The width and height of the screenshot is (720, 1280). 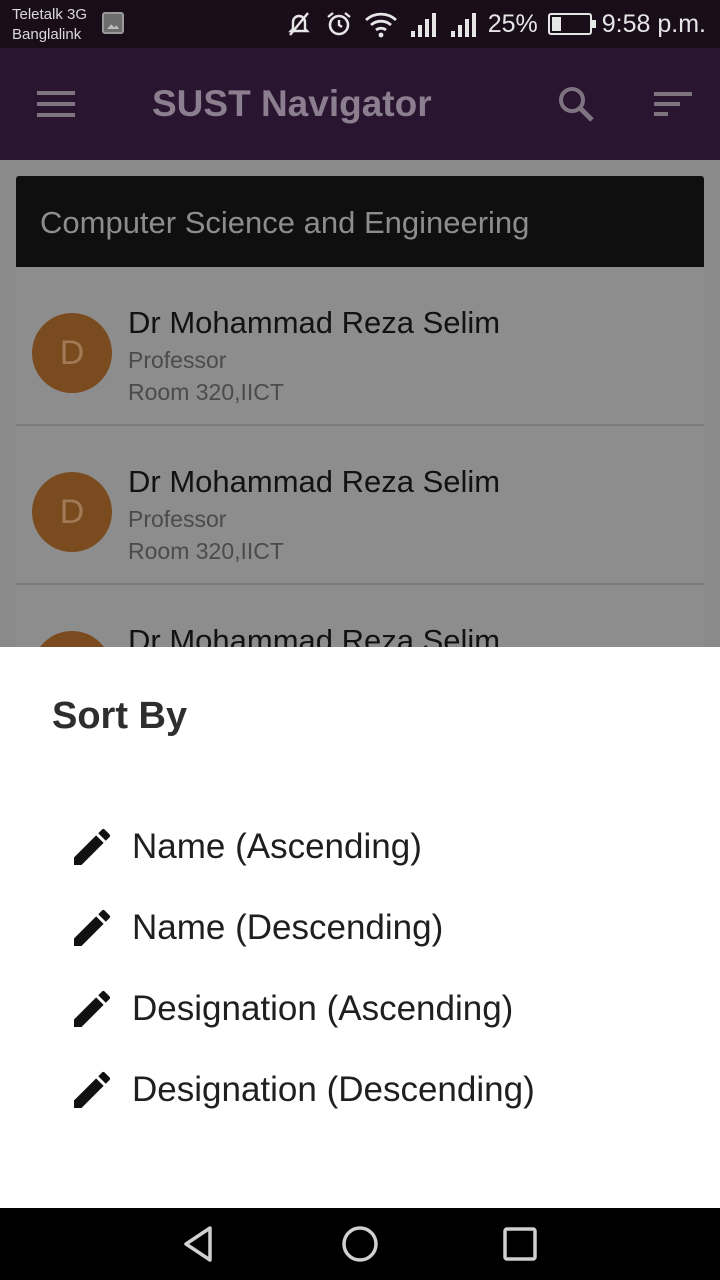 What do you see at coordinates (520, 1244) in the screenshot?
I see `recents-icon` at bounding box center [520, 1244].